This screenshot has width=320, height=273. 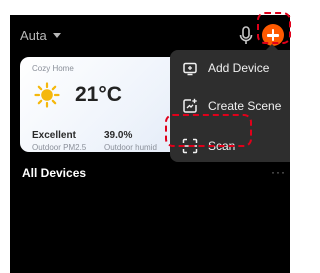 What do you see at coordinates (53, 68) in the screenshot?
I see `home-label: Cozy Home` at bounding box center [53, 68].